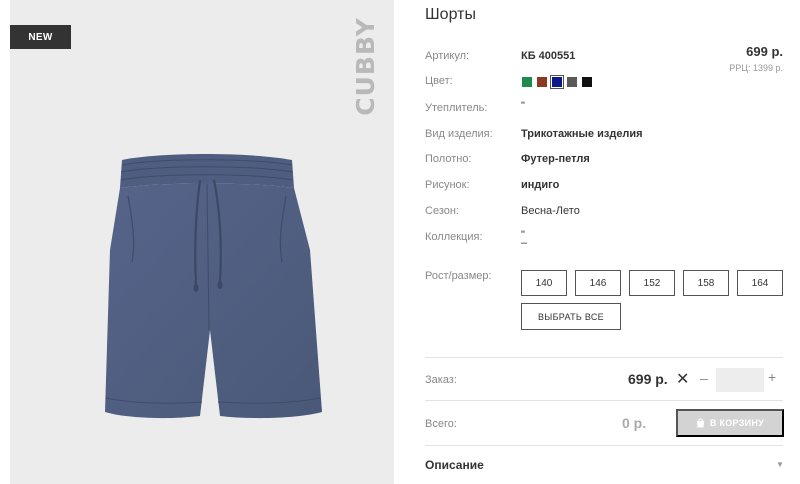  I want to click on chevron-down-icon: ▼, so click(780, 464).